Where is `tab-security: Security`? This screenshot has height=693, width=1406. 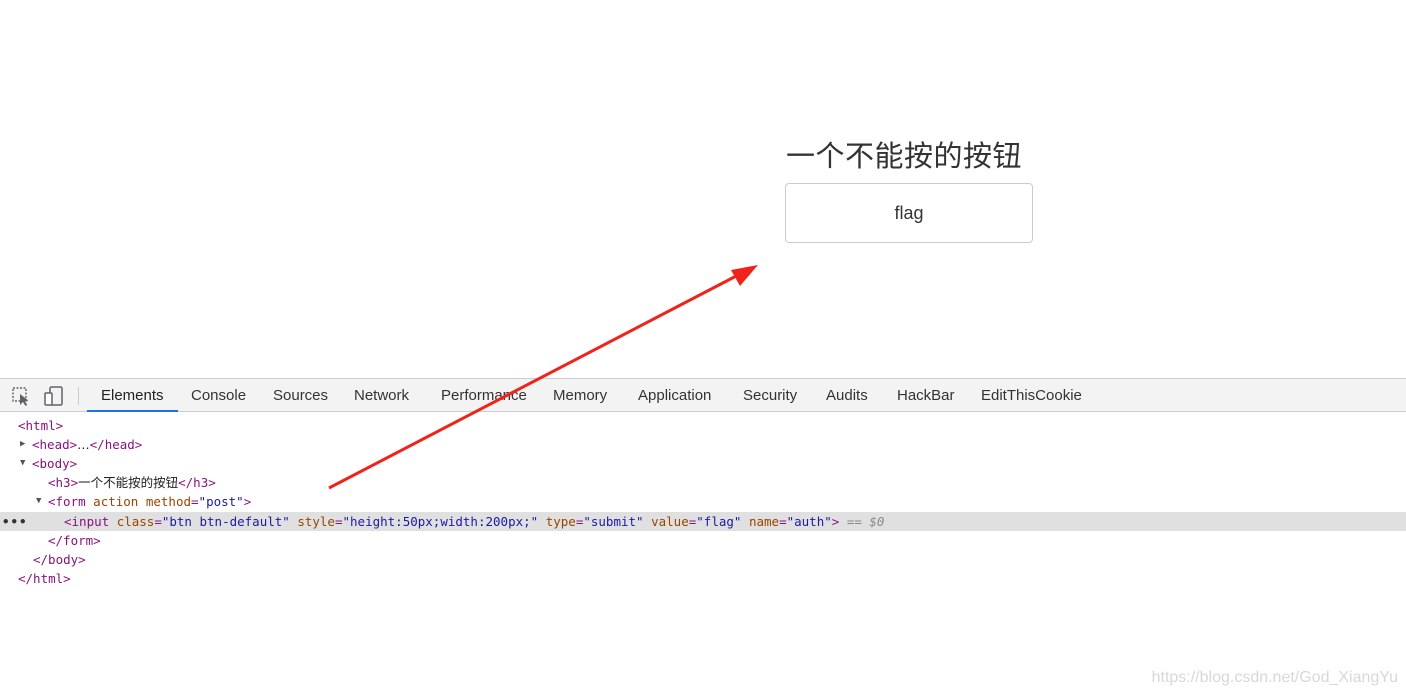
tab-security: Security is located at coordinates (770, 395).